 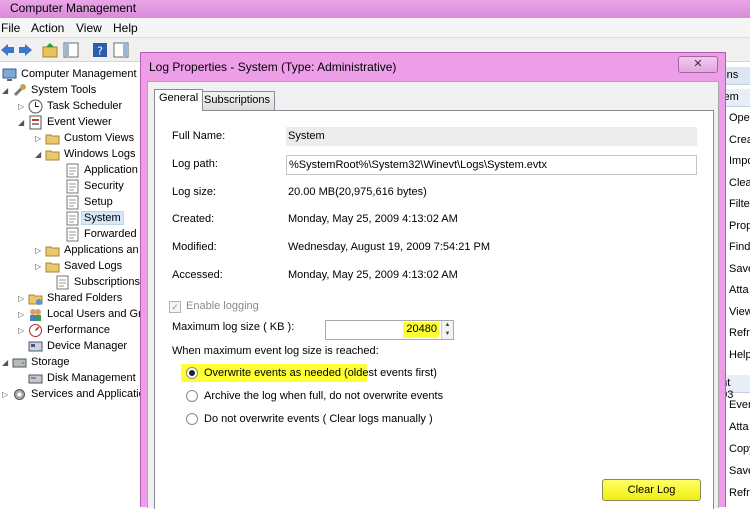 I want to click on close-icon: ✕, so click(x=698, y=64).